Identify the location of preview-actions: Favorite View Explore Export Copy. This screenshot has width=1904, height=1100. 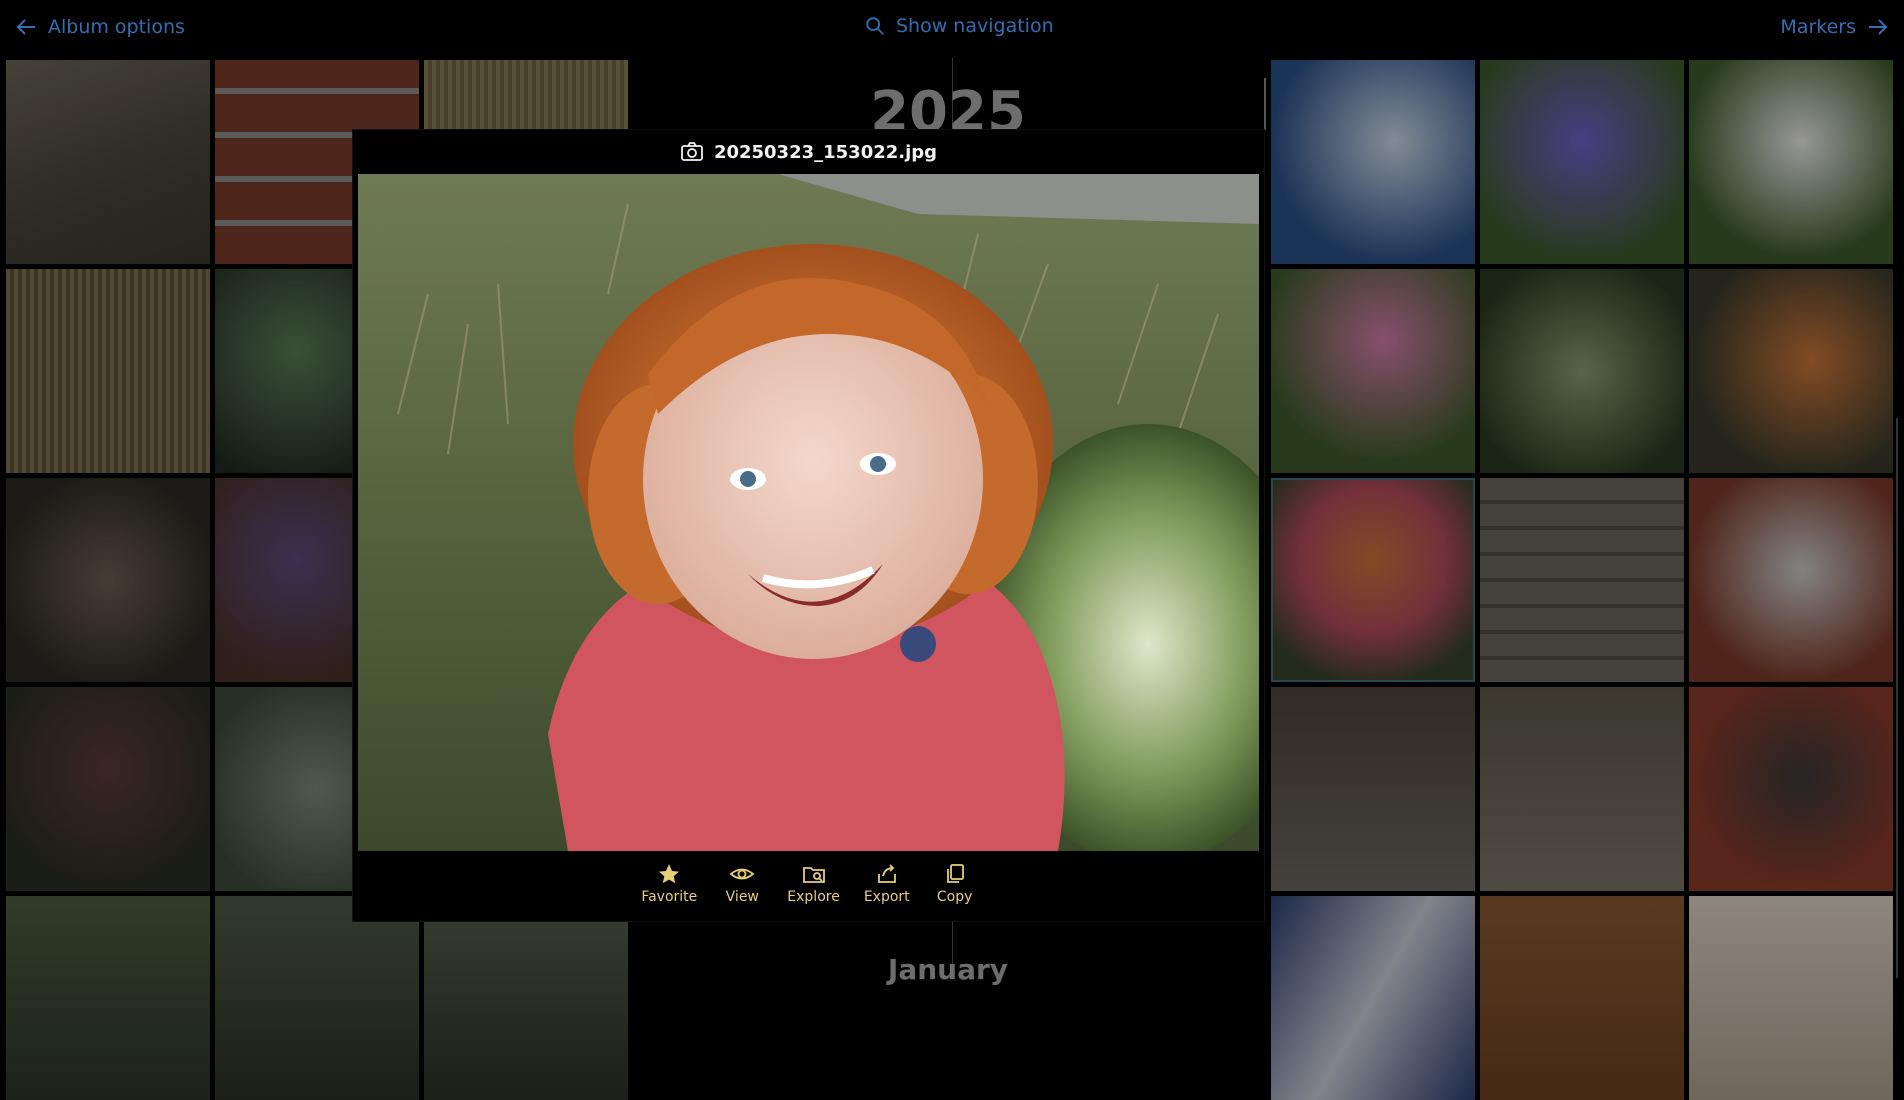
(808, 891).